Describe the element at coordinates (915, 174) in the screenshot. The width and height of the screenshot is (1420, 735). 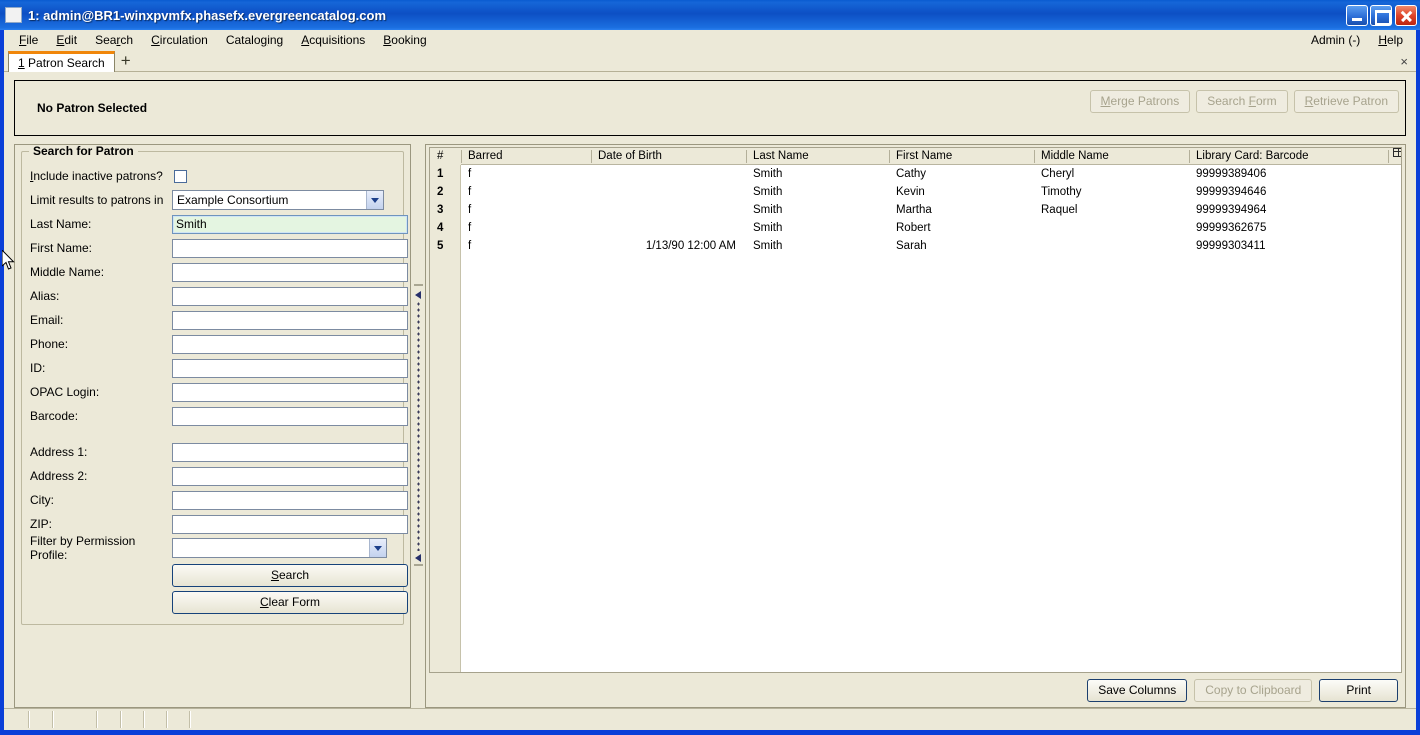
I see `table-row: 1 f Smith Cathy Cheryl 99999389406` at that location.